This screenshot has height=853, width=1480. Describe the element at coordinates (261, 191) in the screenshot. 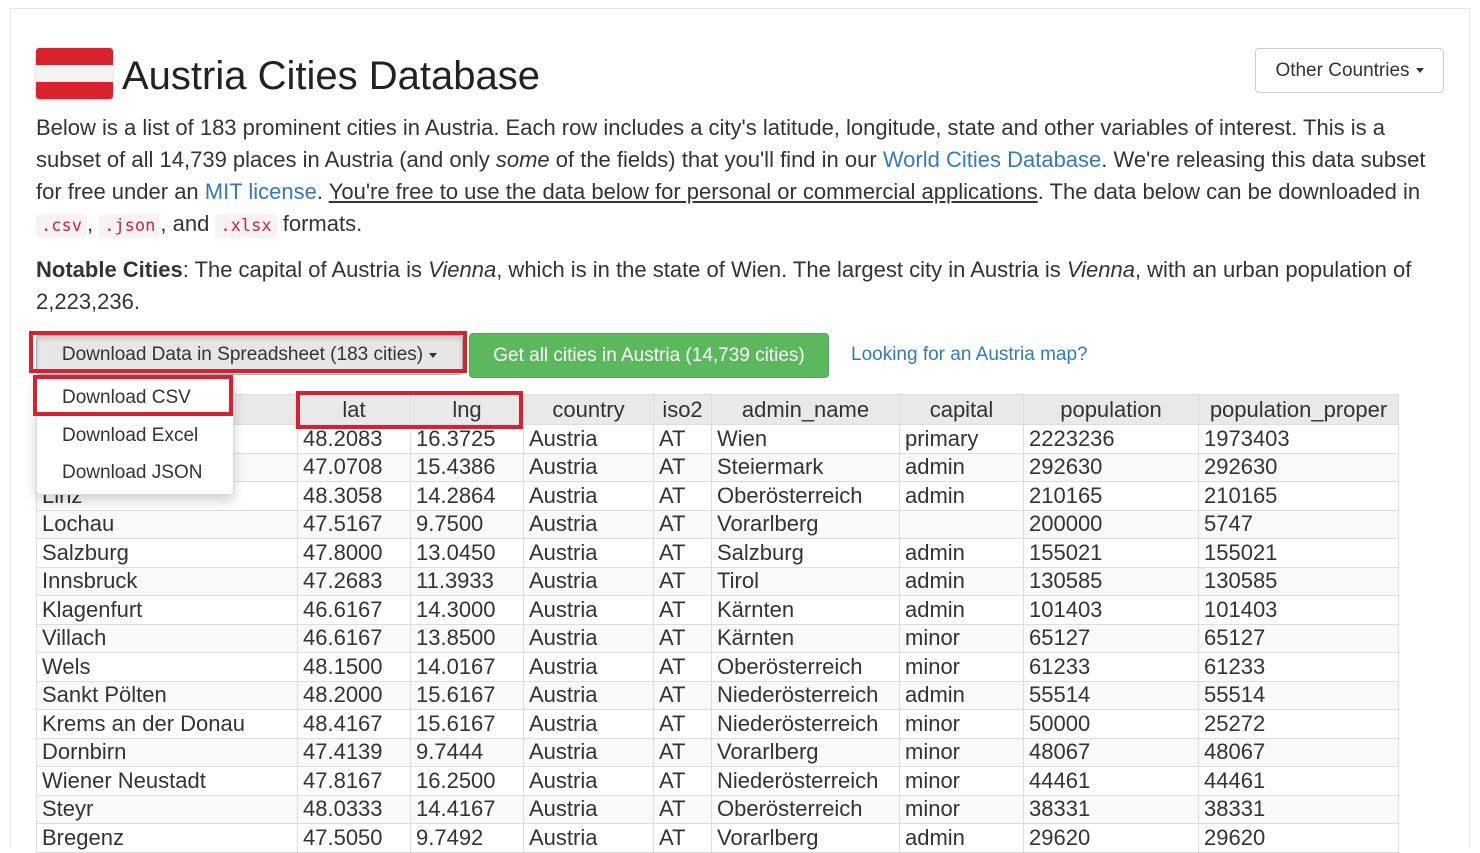

I see `mit-license-link: MIT license` at that location.